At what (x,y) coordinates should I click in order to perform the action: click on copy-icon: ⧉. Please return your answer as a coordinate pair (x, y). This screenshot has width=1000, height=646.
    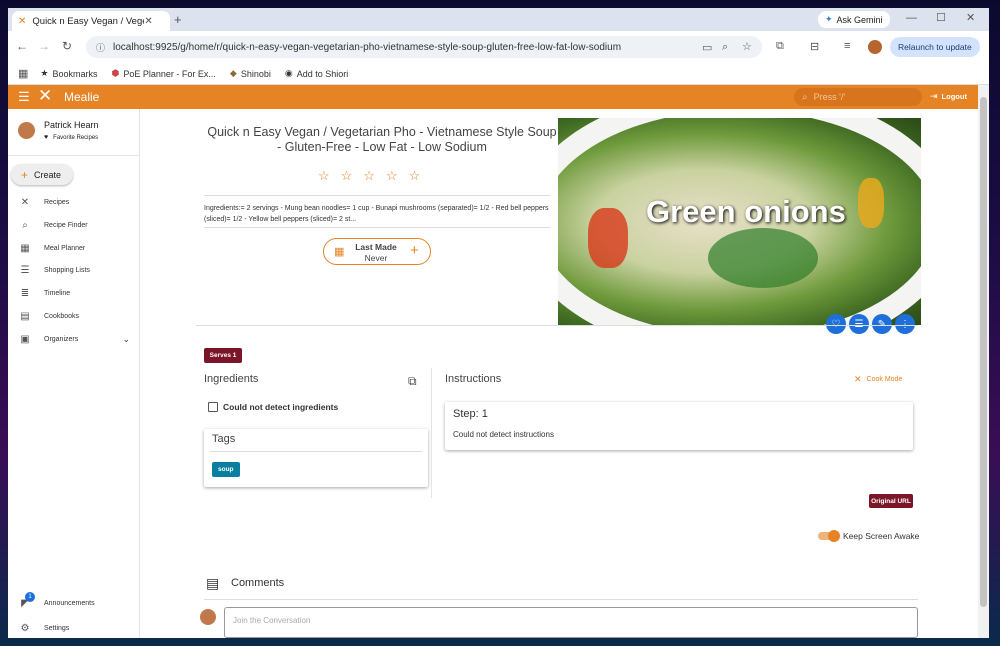
    Looking at the image, I should click on (412, 381).